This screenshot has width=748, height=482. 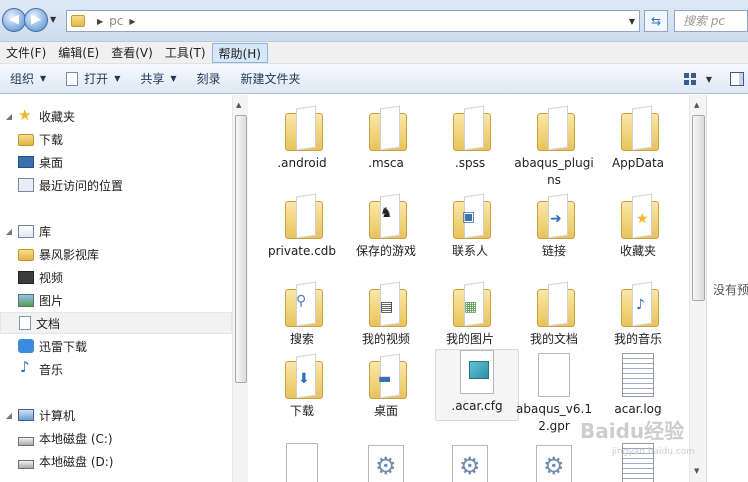 What do you see at coordinates (173, 78) in the screenshot?
I see `chevron-down-icon: ▼` at bounding box center [173, 78].